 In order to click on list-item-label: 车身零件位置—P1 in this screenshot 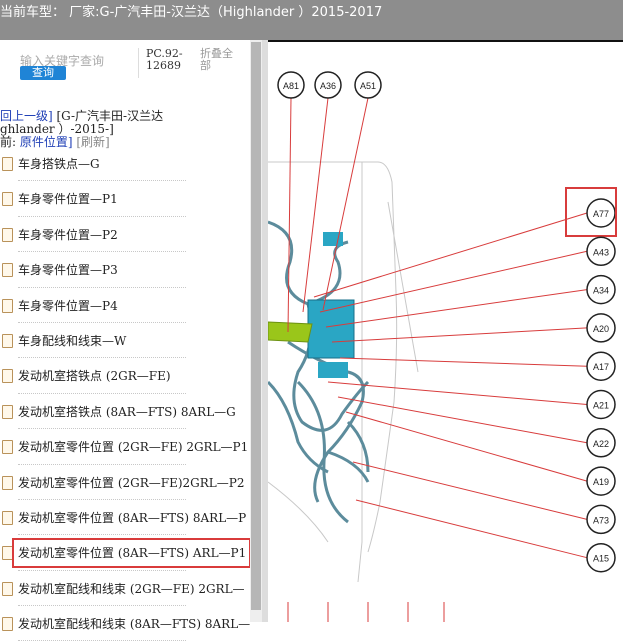, I will do `click(68, 199)`.